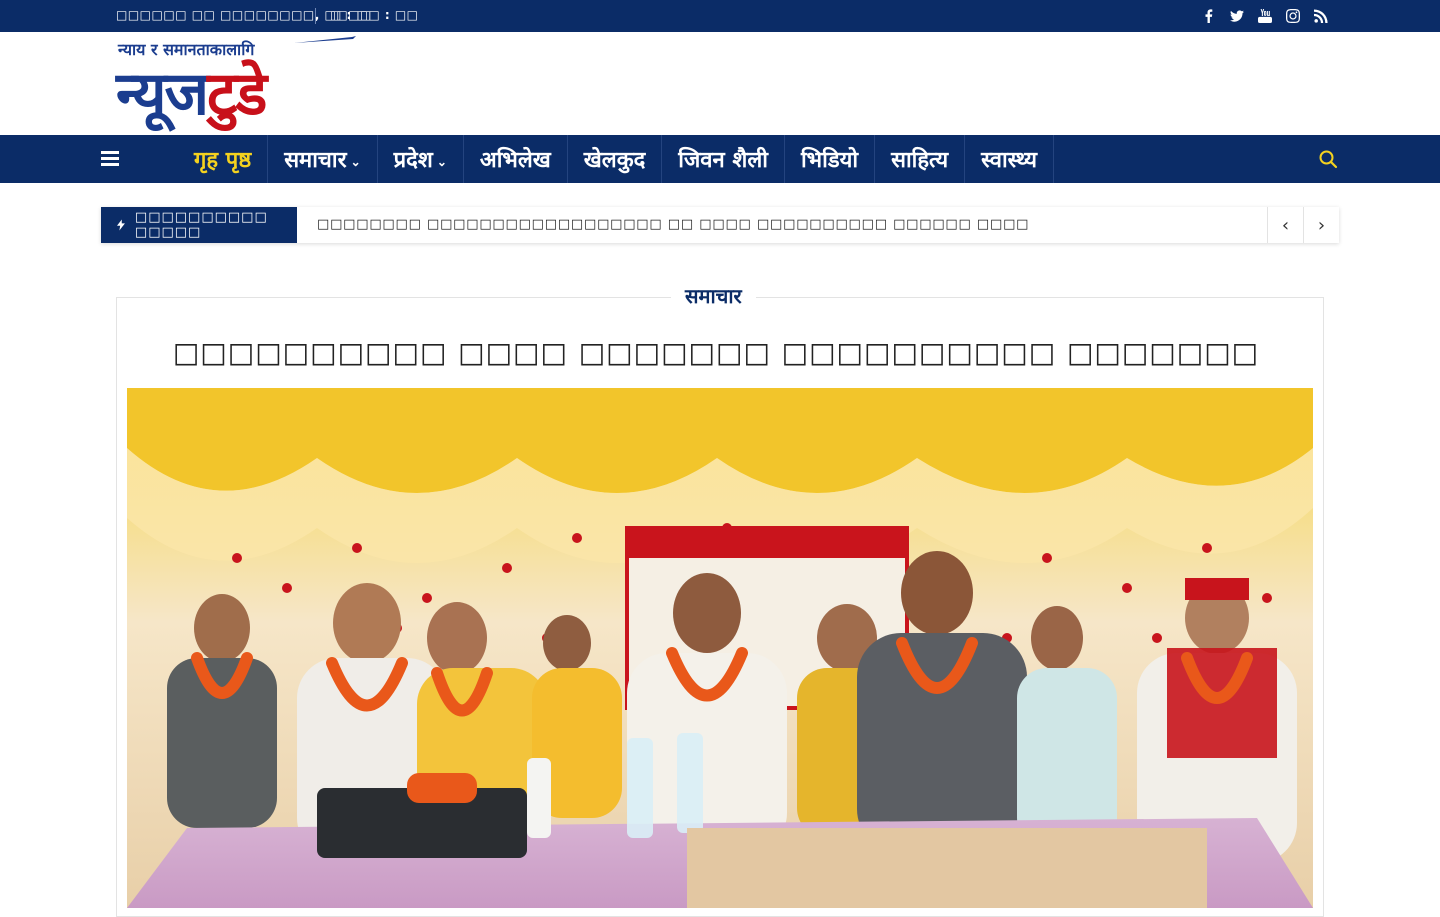 This screenshot has width=1440, height=917. I want to click on nav-item-5: जिवन शैली, so click(723, 159).